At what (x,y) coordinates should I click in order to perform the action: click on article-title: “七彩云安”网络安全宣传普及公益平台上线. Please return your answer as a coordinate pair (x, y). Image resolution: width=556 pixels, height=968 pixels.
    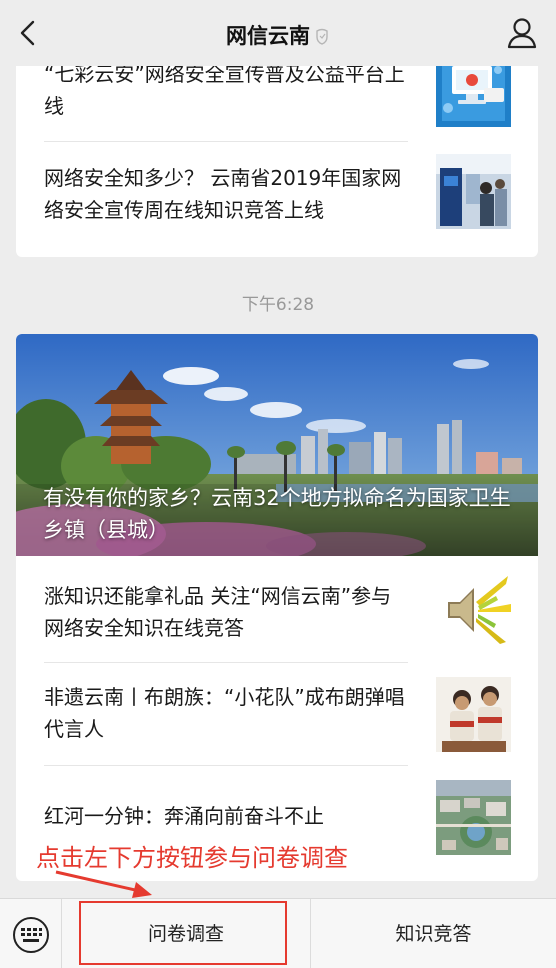
    Looking at the image, I should click on (224, 90).